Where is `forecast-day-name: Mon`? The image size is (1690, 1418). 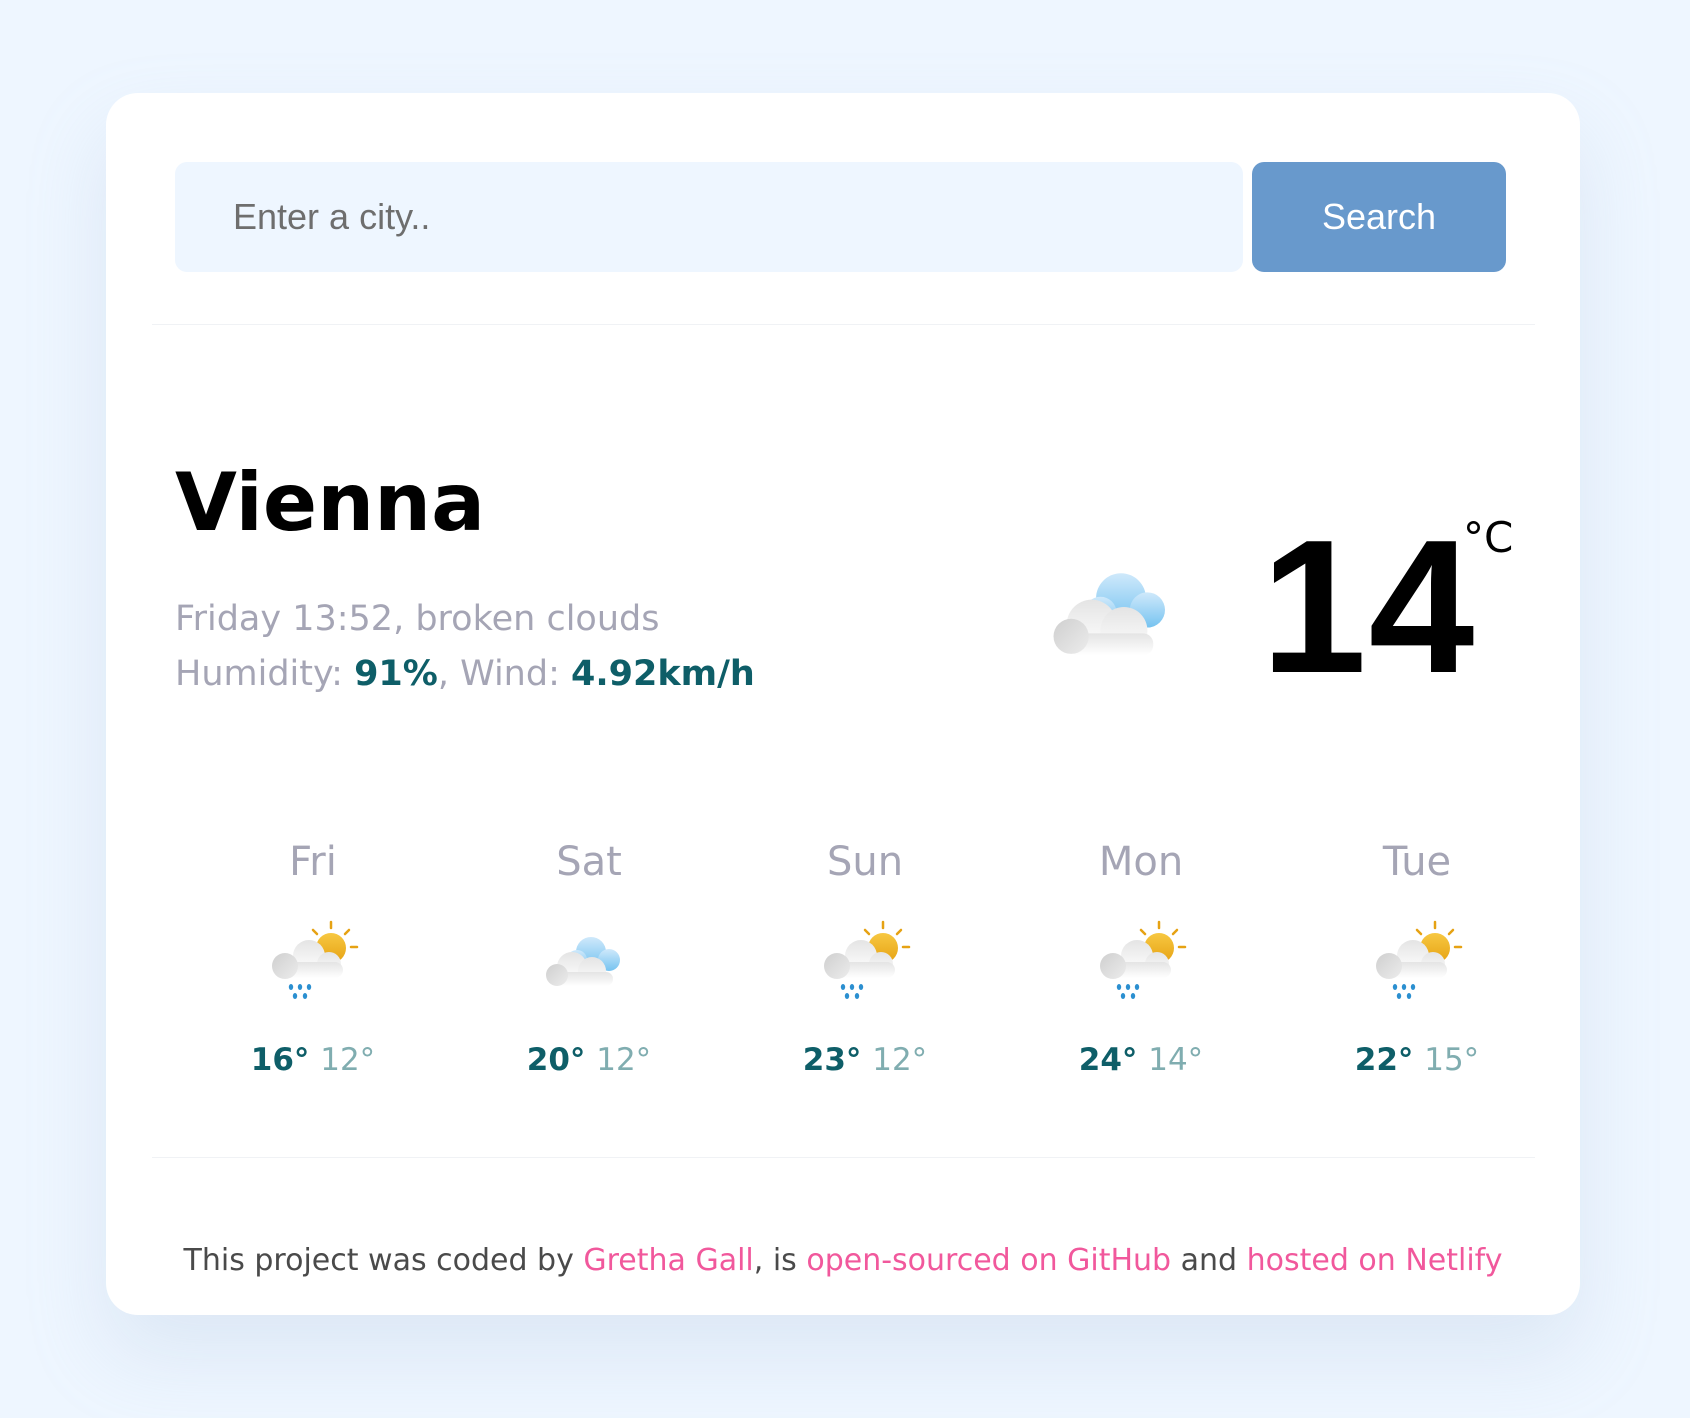
forecast-day-name: Mon is located at coordinates (1141, 862).